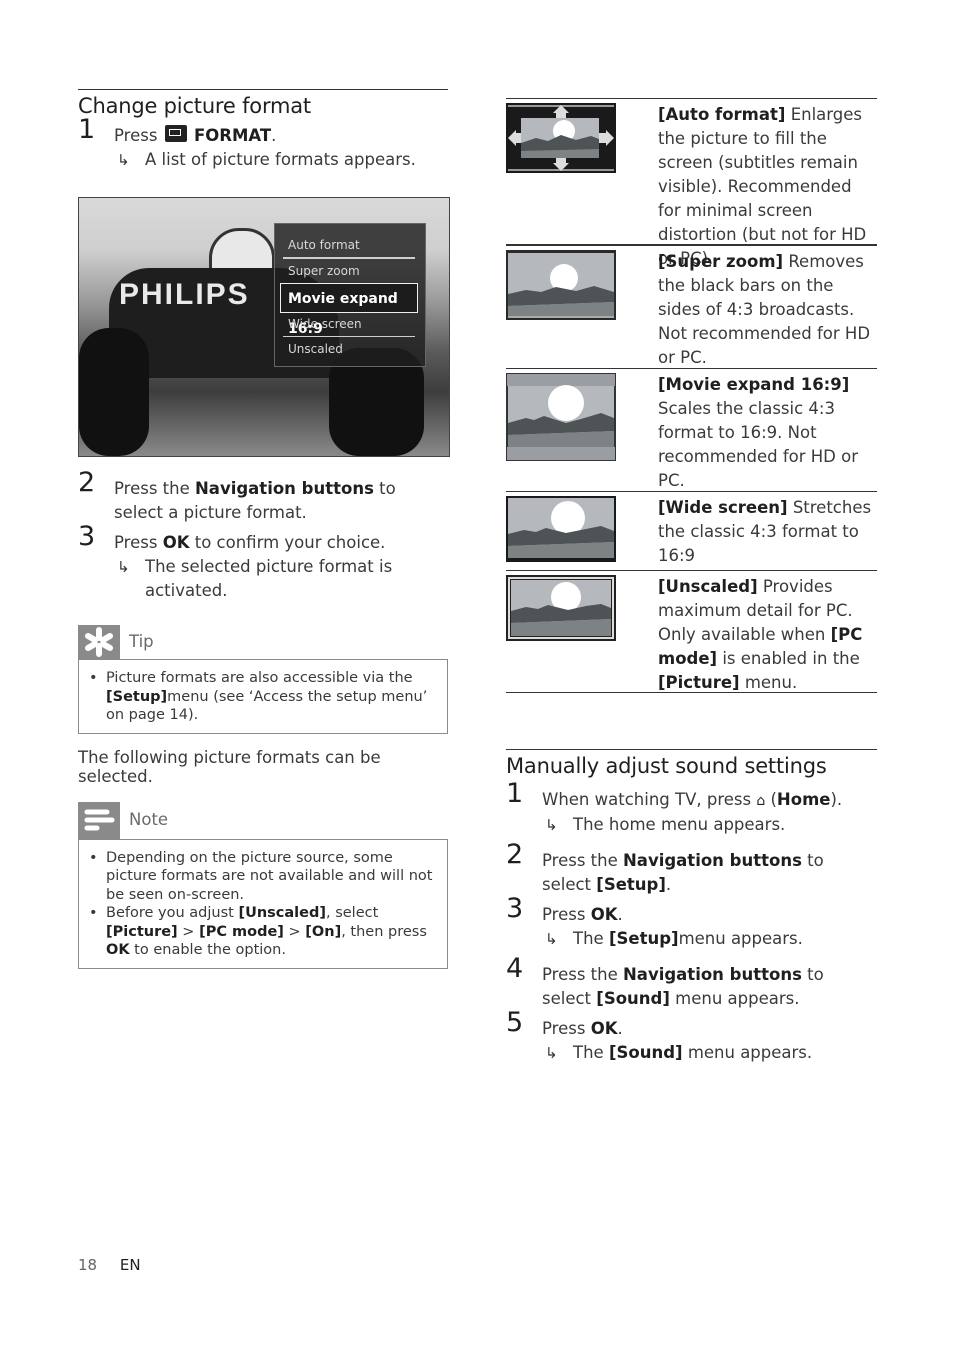  I want to click on step-result: ↳ The [Setup]menu appears., so click(709, 939).